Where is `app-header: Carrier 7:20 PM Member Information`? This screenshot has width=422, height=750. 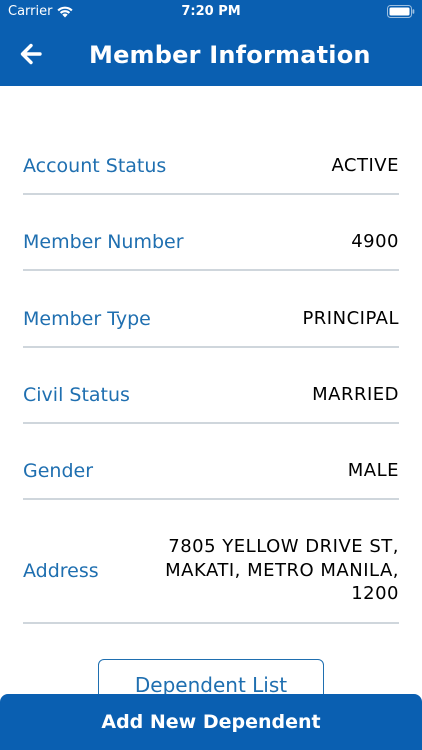
app-header: Carrier 7:20 PM Member Information is located at coordinates (211, 43).